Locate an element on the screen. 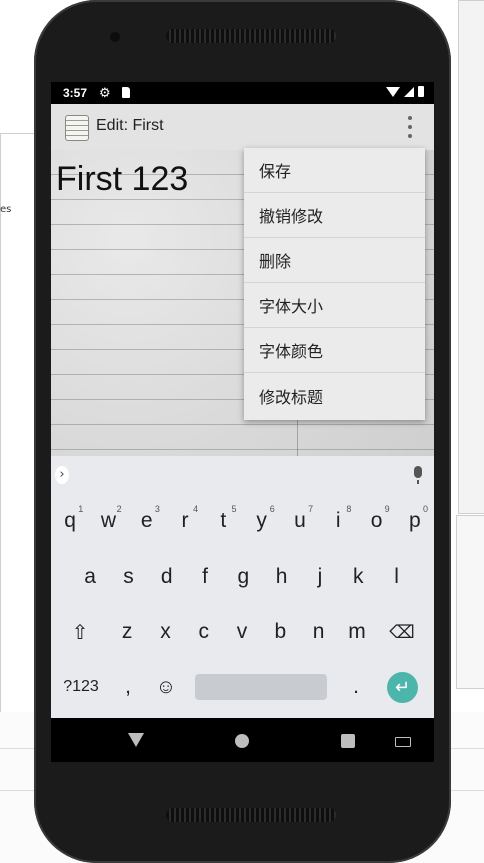 This screenshot has width=484, height=863. key-hint: 5 is located at coordinates (234, 509).